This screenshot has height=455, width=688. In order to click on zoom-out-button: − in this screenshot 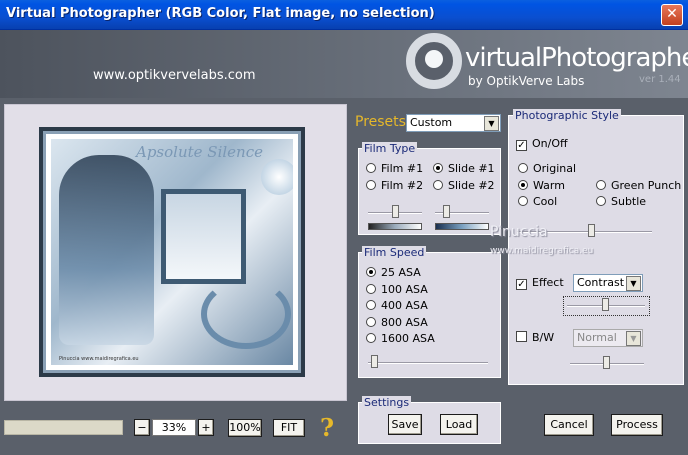, I will do `click(142, 427)`.